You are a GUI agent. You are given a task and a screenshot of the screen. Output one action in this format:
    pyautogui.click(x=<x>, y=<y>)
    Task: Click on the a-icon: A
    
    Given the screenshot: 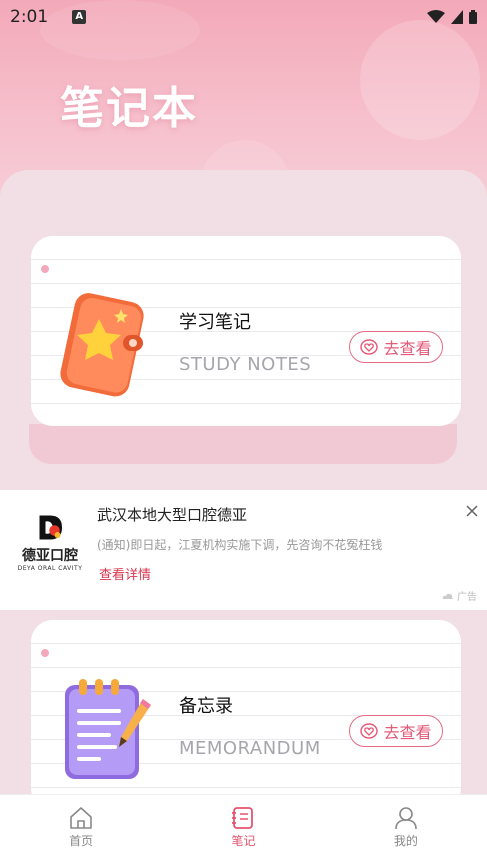 What is the action you would take?
    pyautogui.click(x=79, y=17)
    